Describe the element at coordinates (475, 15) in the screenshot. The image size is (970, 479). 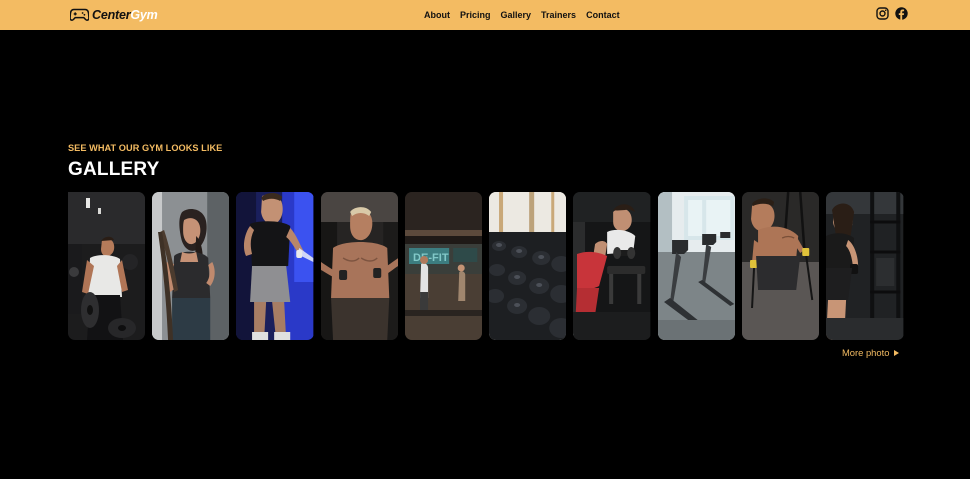
I see `nav-link-pricing: Pricing` at that location.